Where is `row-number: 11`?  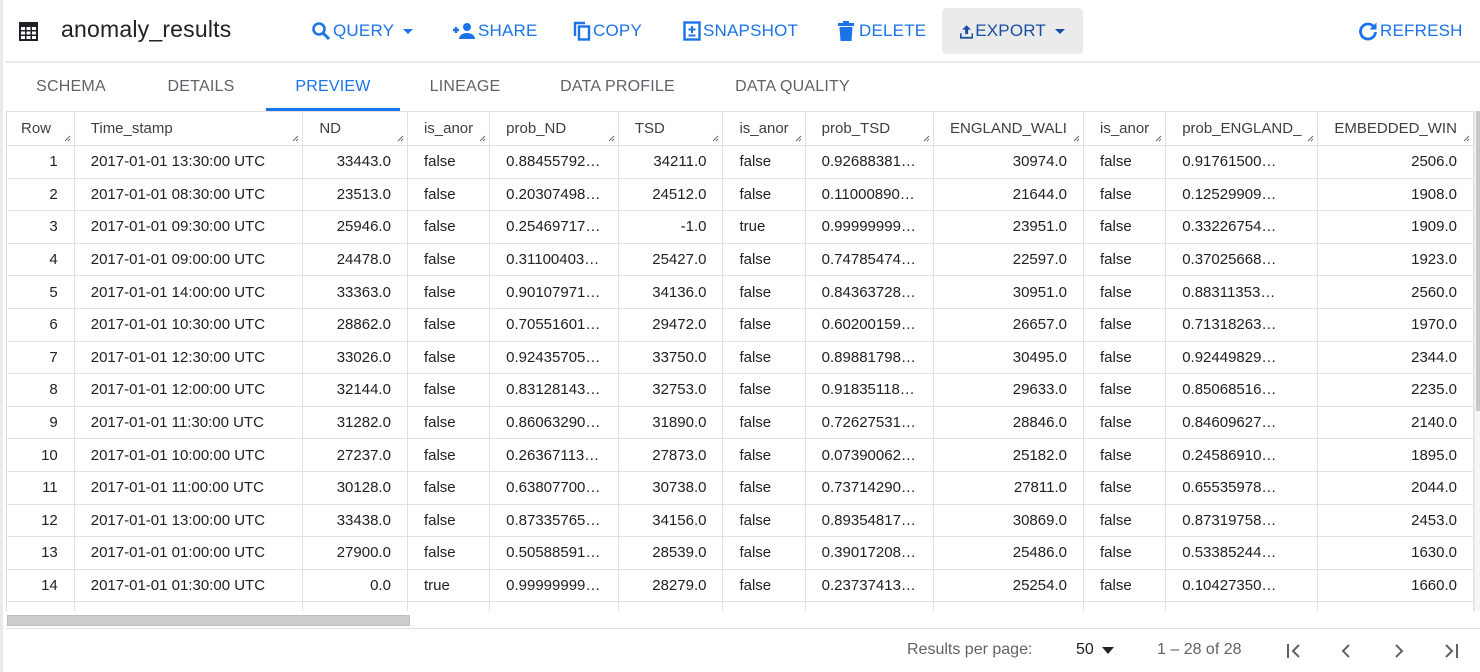
row-number: 11 is located at coordinates (40, 487).